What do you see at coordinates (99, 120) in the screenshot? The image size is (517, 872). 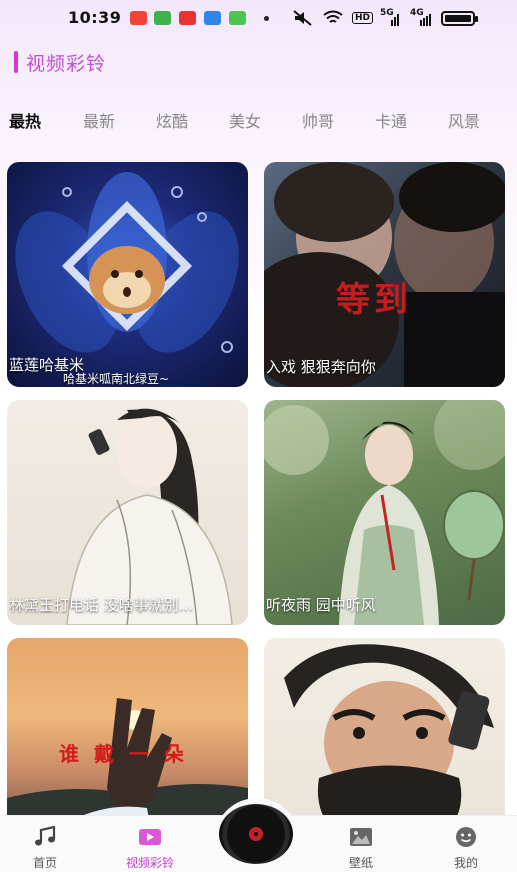 I see `tab-newest: 最新` at bounding box center [99, 120].